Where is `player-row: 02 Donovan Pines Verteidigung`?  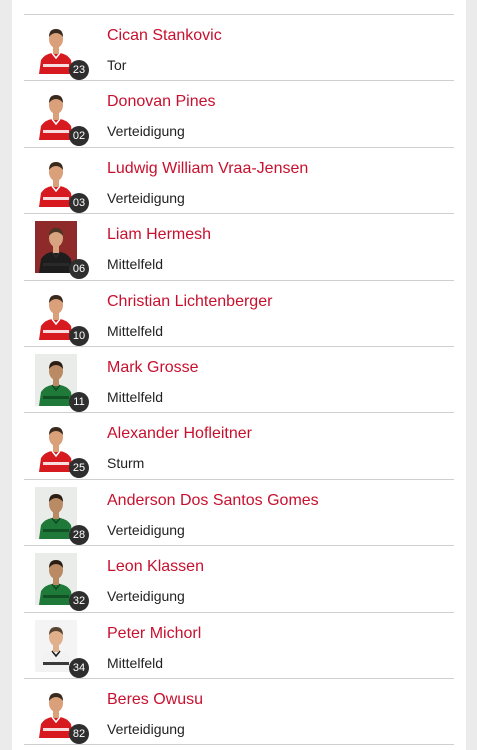
player-row: 02 Donovan Pines Verteidigung is located at coordinates (239, 114).